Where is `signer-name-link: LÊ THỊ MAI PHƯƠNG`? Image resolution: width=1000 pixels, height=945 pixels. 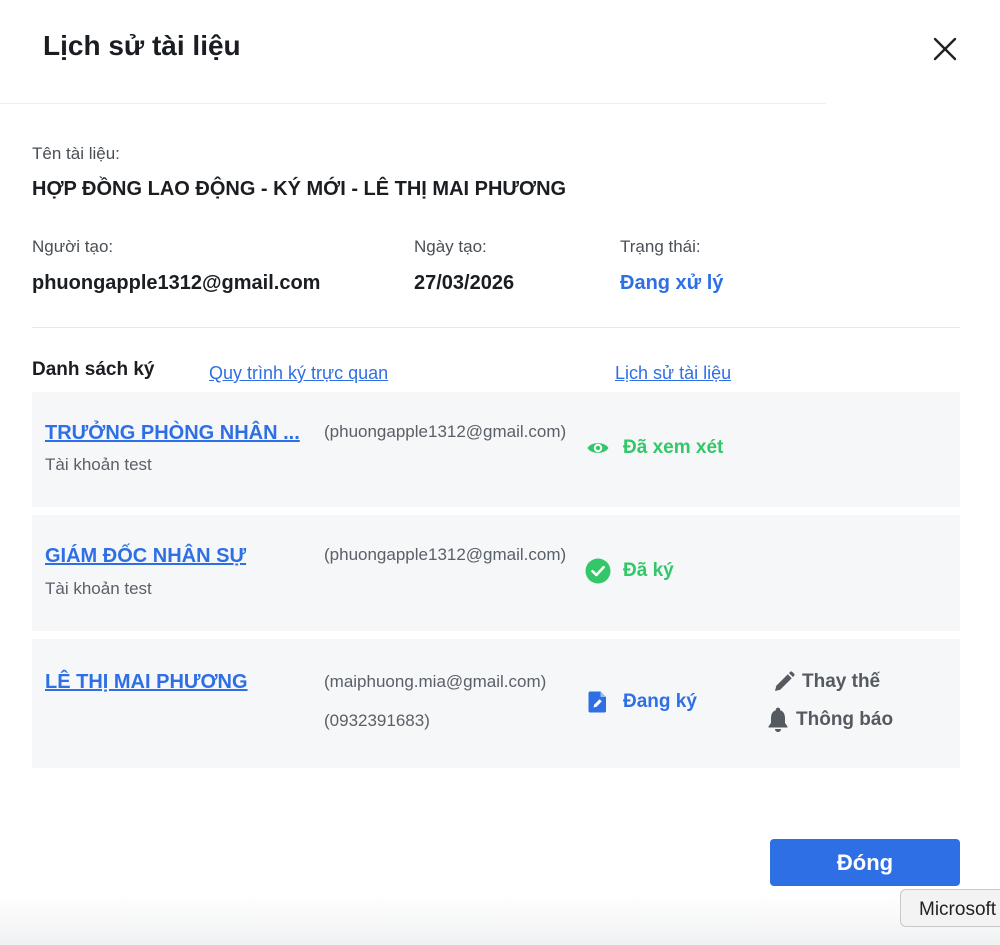
signer-name-link: LÊ THỊ MAI PHƯƠNG is located at coordinates (146, 682).